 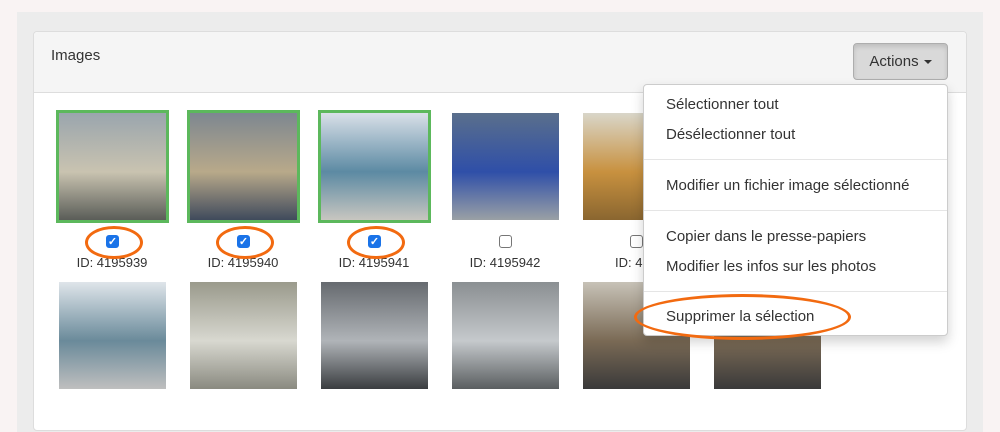 I want to click on caret-down-icon, so click(x=927, y=61).